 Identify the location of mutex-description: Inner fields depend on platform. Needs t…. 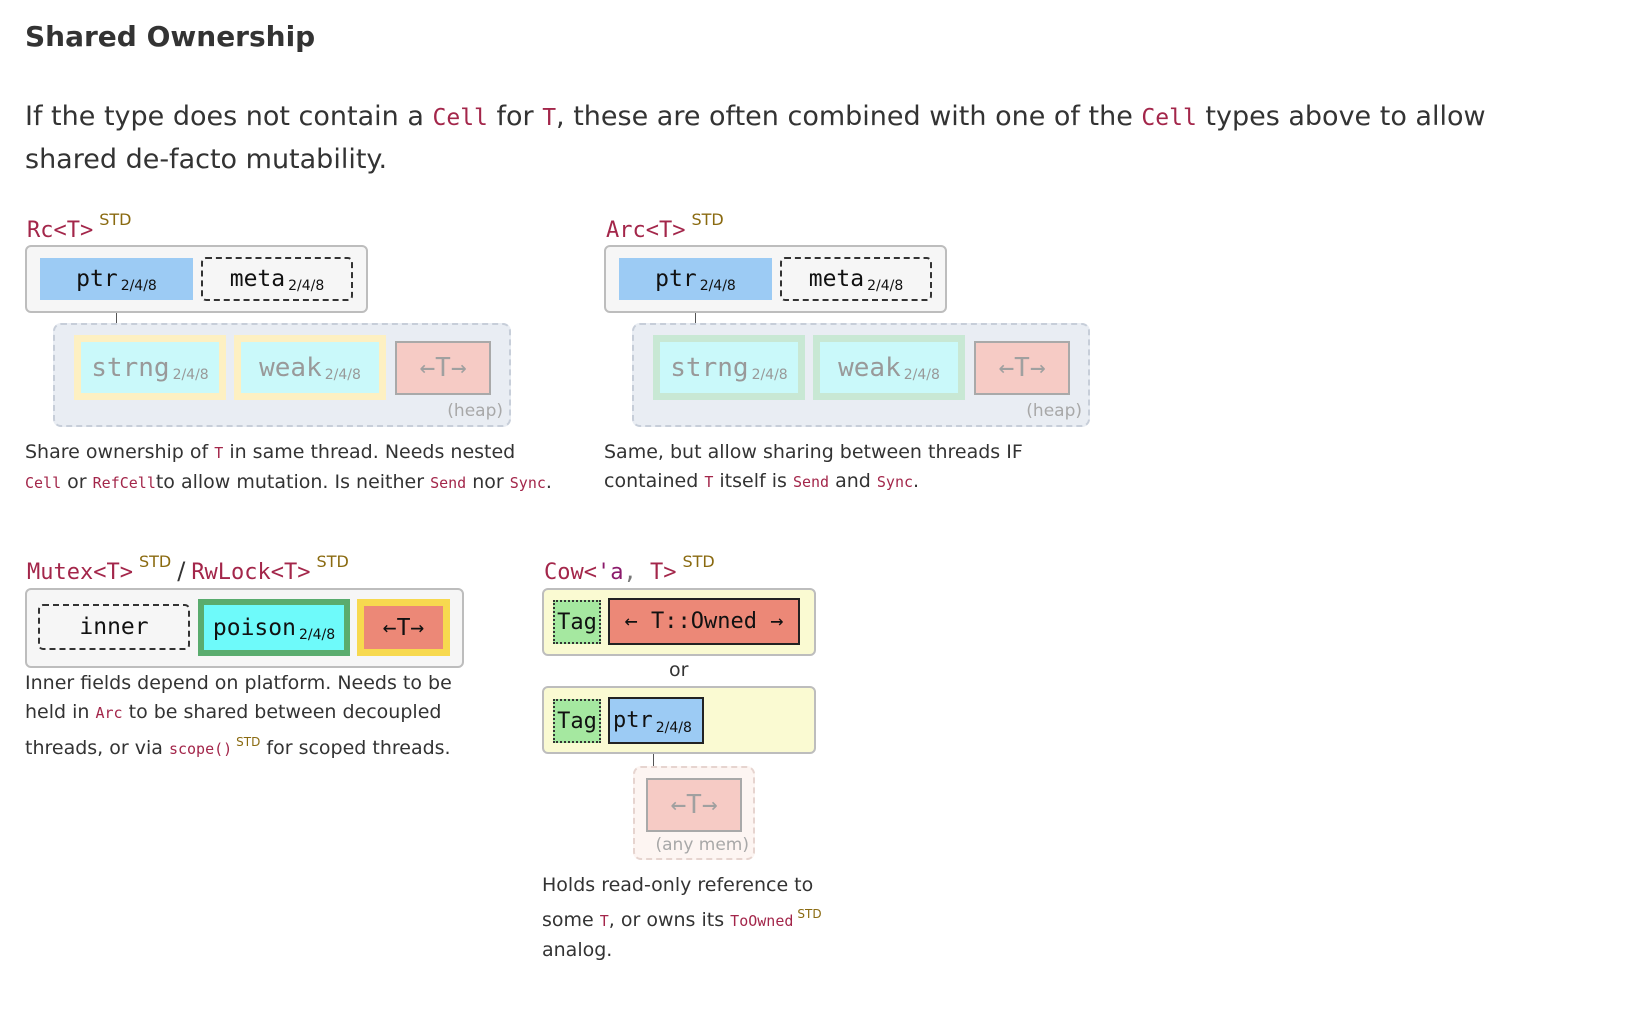
(245, 716).